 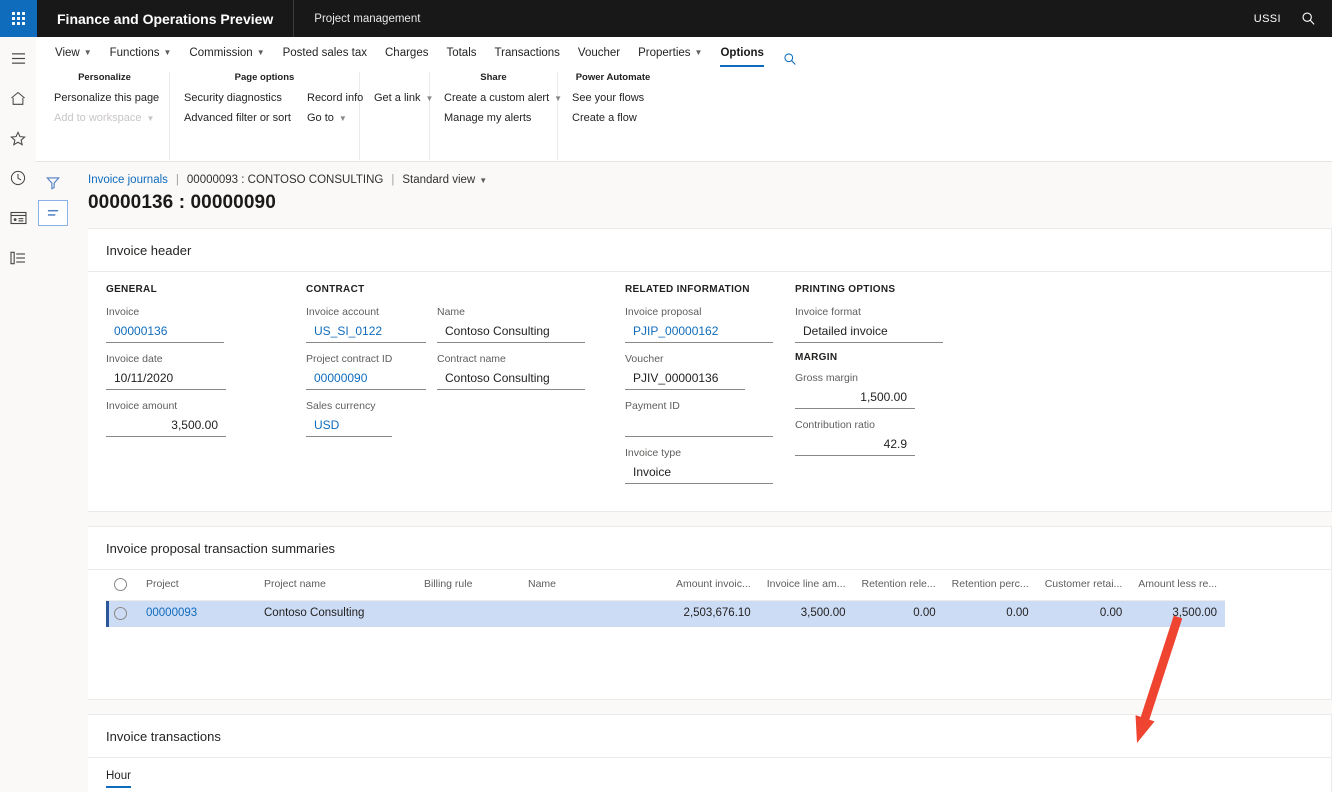 What do you see at coordinates (336, 585) in the screenshot?
I see `summaries-column-header-project-name: Project name` at bounding box center [336, 585].